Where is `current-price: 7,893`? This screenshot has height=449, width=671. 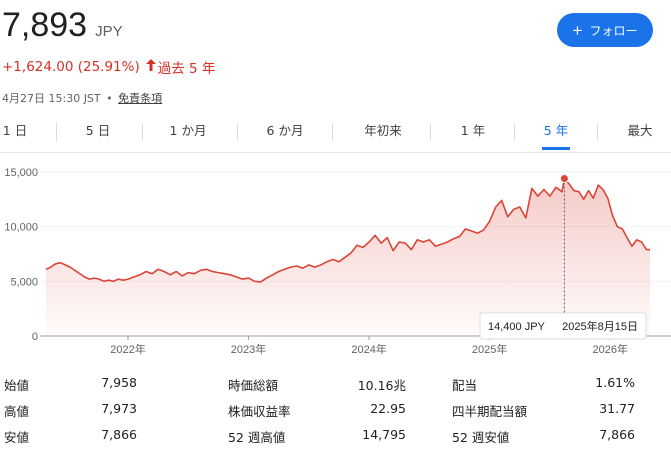
current-price: 7,893 is located at coordinates (45, 25).